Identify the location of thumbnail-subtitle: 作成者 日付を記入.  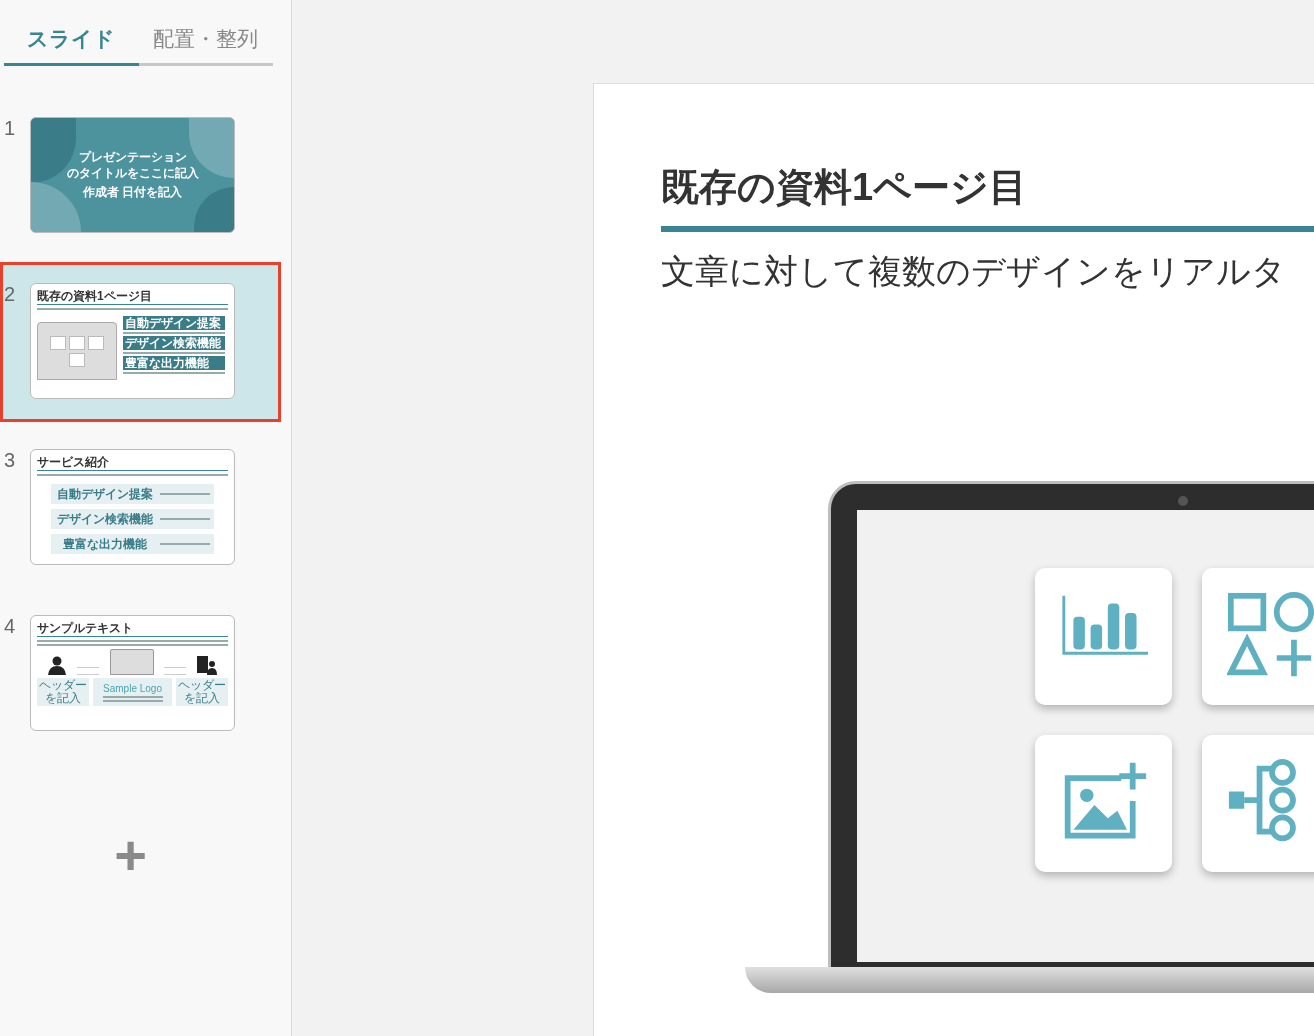
(132, 192).